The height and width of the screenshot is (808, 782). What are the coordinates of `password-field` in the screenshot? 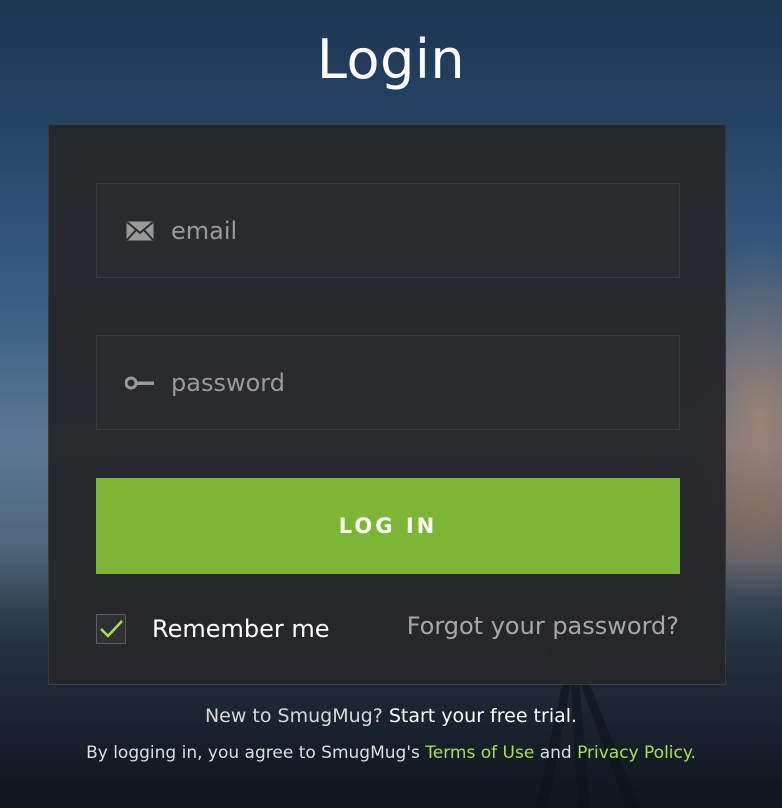 It's located at (388, 382).